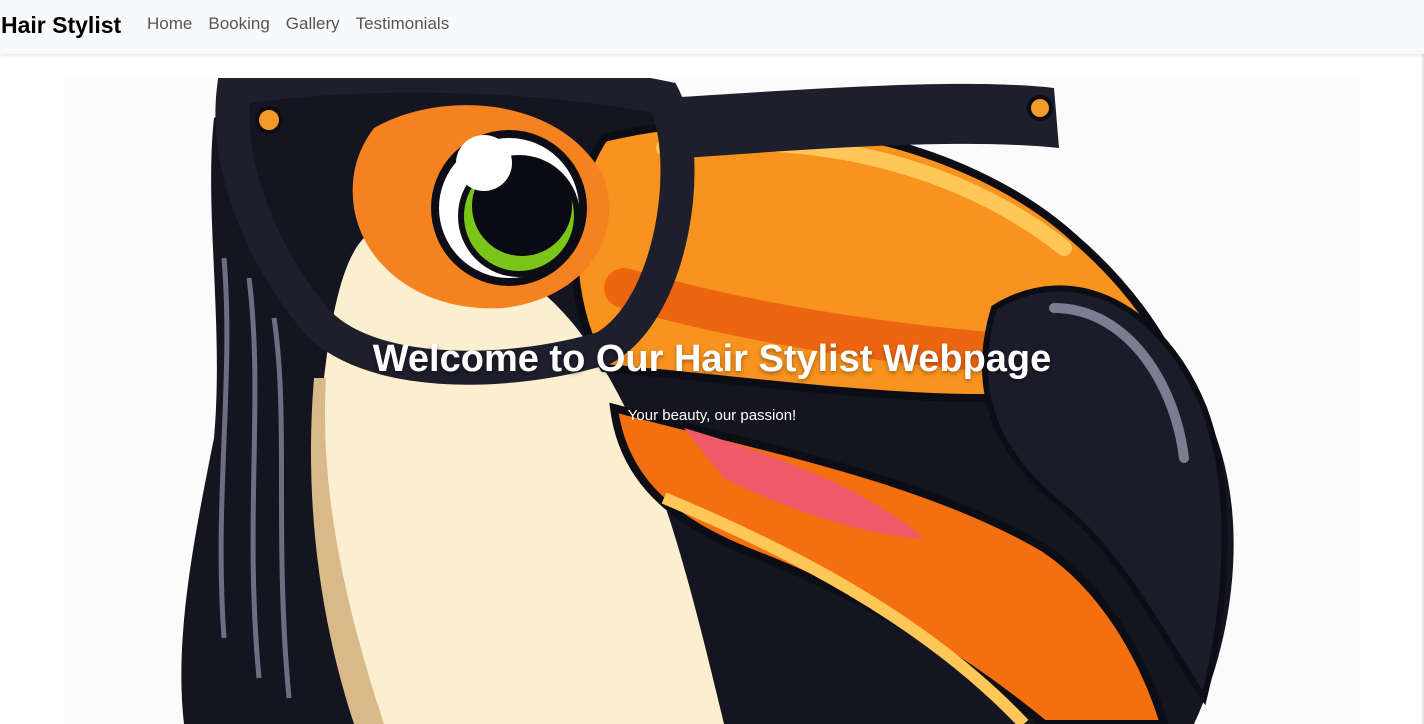 This screenshot has height=724, width=1424. I want to click on nav-link-testimonials: Testimonials, so click(403, 24).